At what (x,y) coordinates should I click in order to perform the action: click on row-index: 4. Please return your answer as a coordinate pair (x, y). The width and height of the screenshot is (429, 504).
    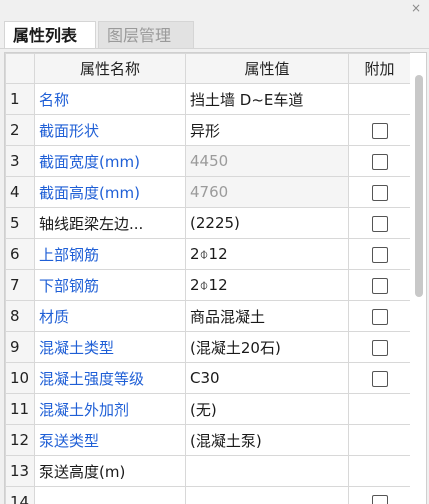
    Looking at the image, I should click on (20, 192).